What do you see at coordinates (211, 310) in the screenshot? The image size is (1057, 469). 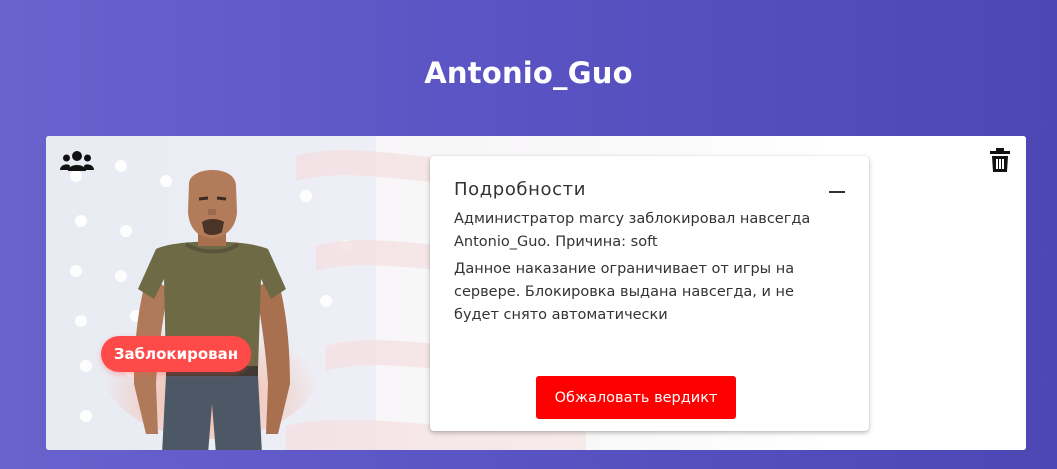 I see `character-avatar` at bounding box center [211, 310].